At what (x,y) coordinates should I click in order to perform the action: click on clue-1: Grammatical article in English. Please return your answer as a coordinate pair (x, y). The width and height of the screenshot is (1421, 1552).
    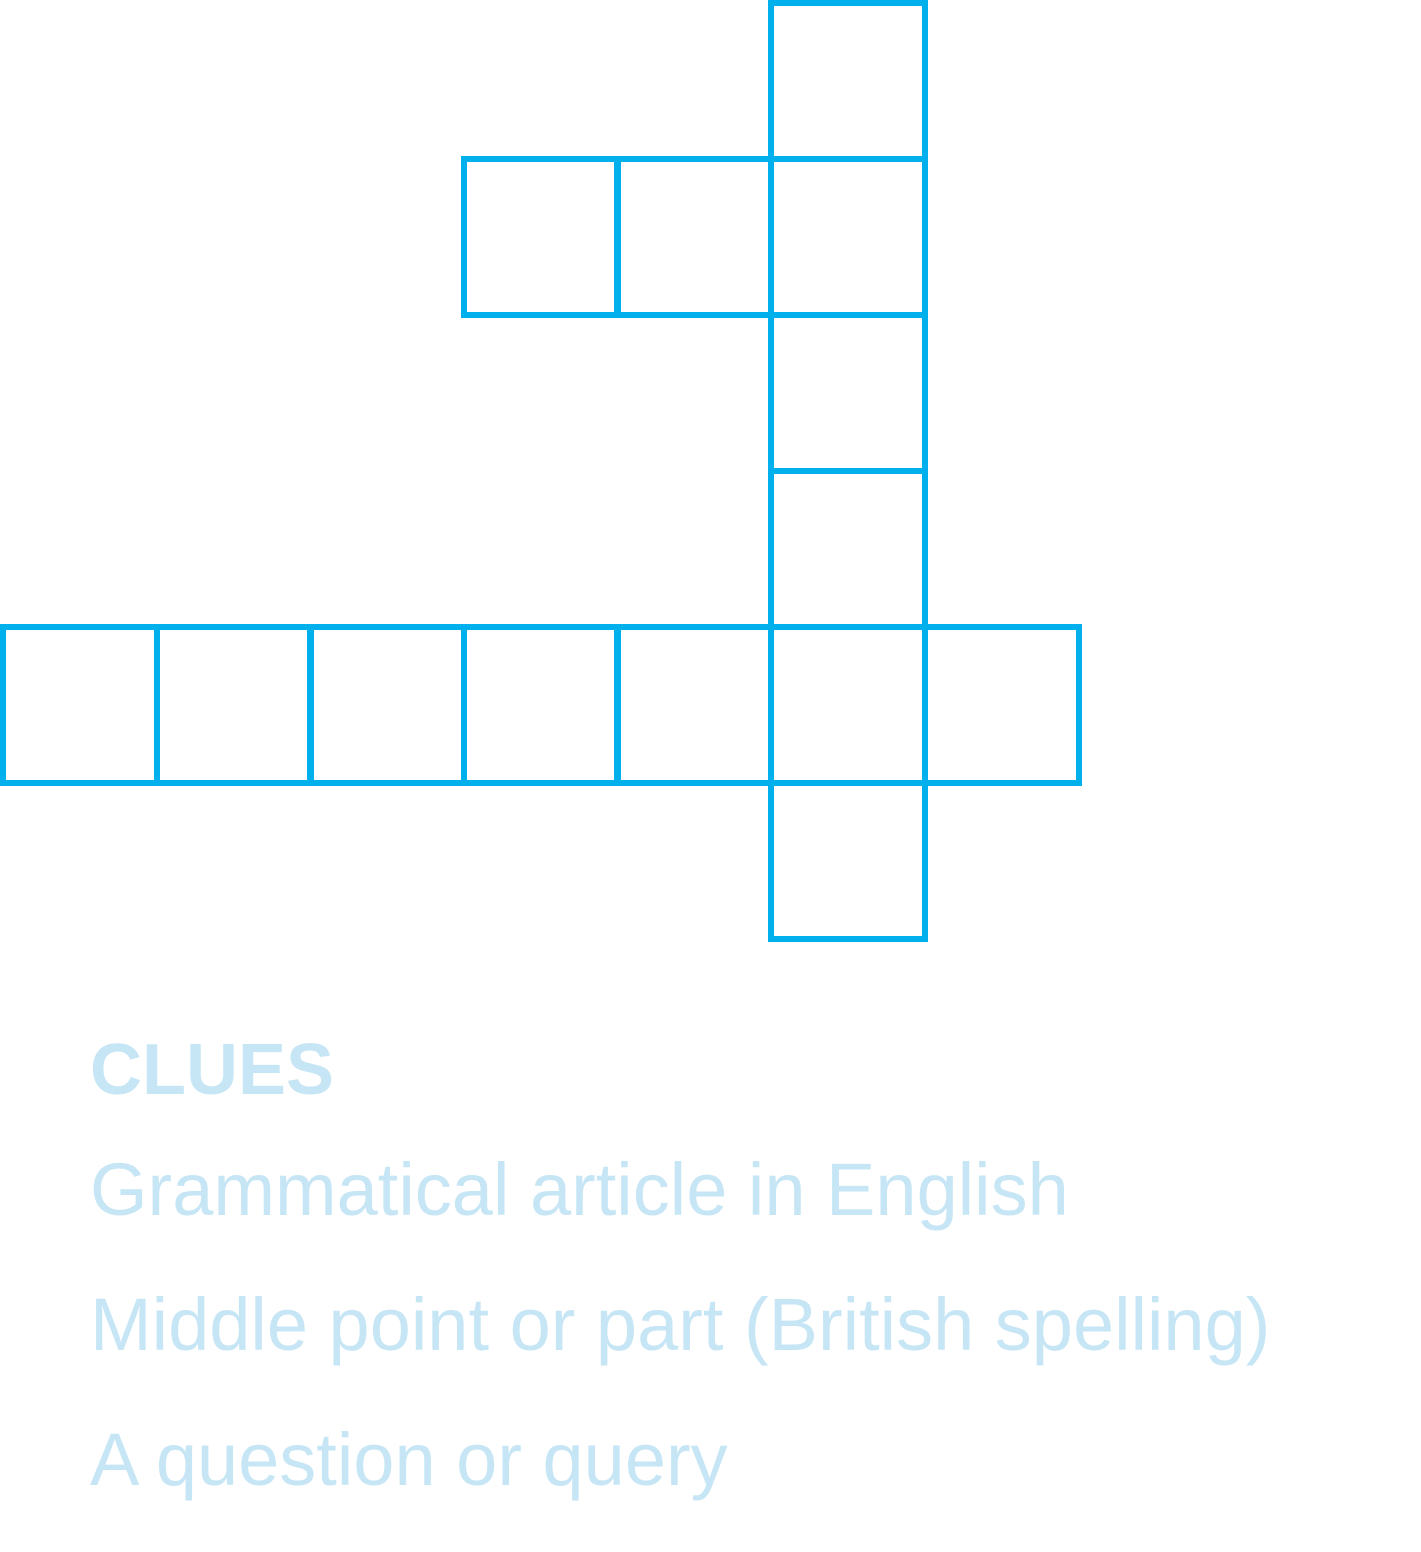
    Looking at the image, I should click on (579, 1189).